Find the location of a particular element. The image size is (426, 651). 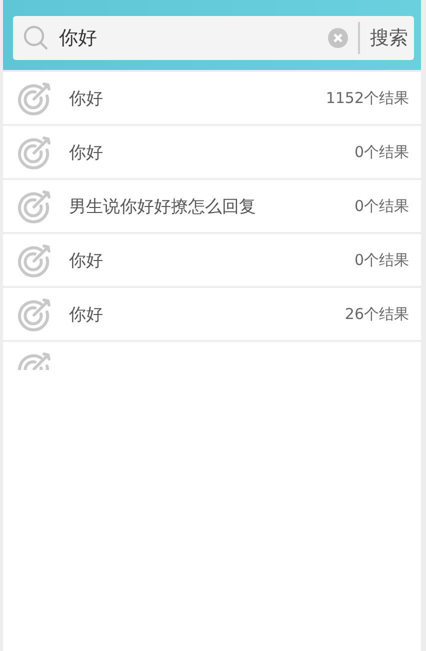

search-field: 你好 搜索 is located at coordinates (213, 38).